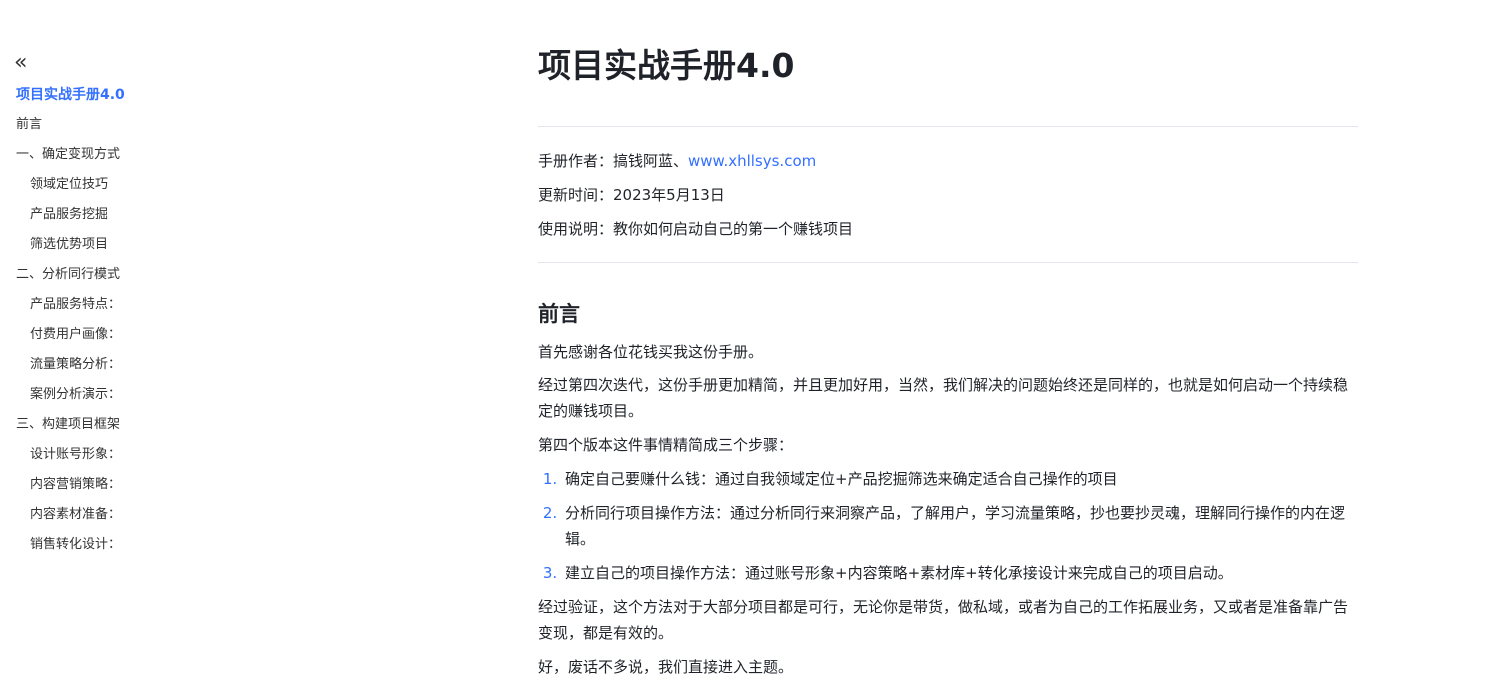 The image size is (1497, 691). What do you see at coordinates (666, 445) in the screenshot?
I see `paragraph: 第四个版本这件事情精简成三个步骤：` at bounding box center [666, 445].